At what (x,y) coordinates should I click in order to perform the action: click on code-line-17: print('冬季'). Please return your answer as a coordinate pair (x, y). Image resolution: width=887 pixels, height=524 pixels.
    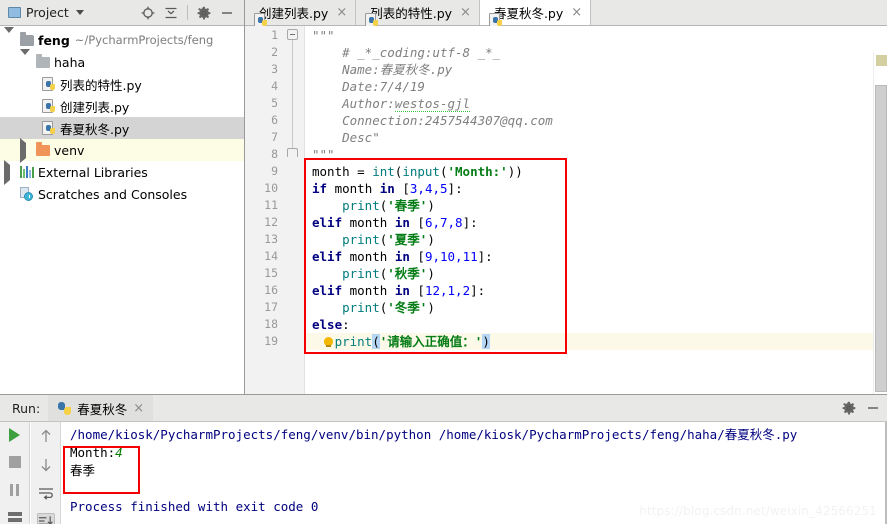
    Looking at the image, I should click on (370, 307).